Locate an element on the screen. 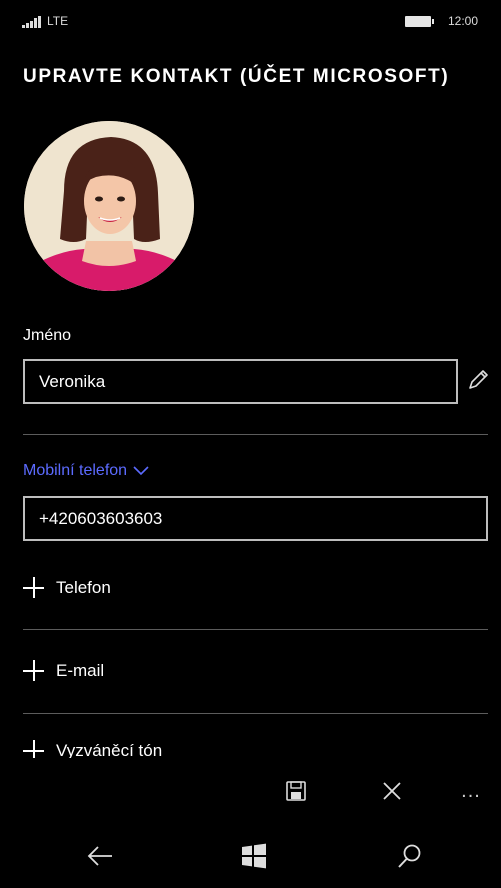  clock: 12:00 is located at coordinates (463, 21).